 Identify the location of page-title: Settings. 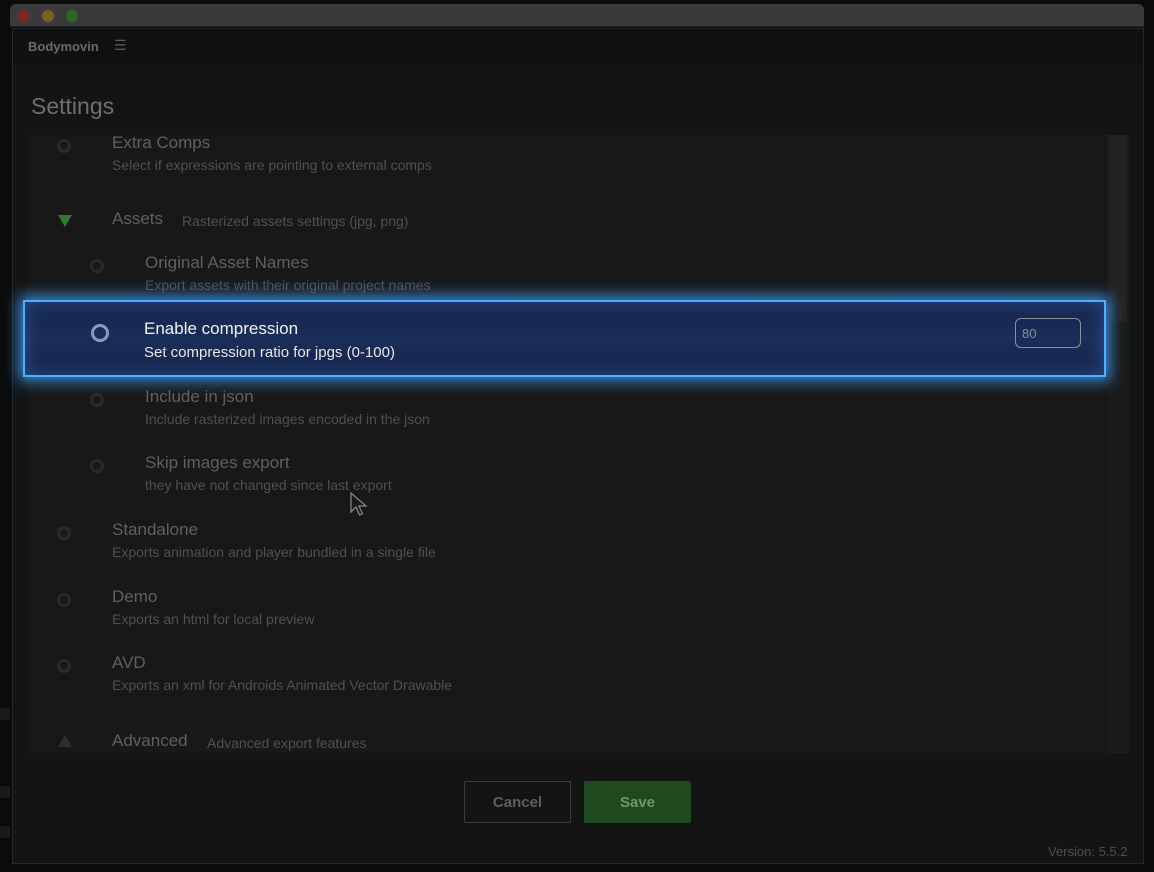
(73, 106).